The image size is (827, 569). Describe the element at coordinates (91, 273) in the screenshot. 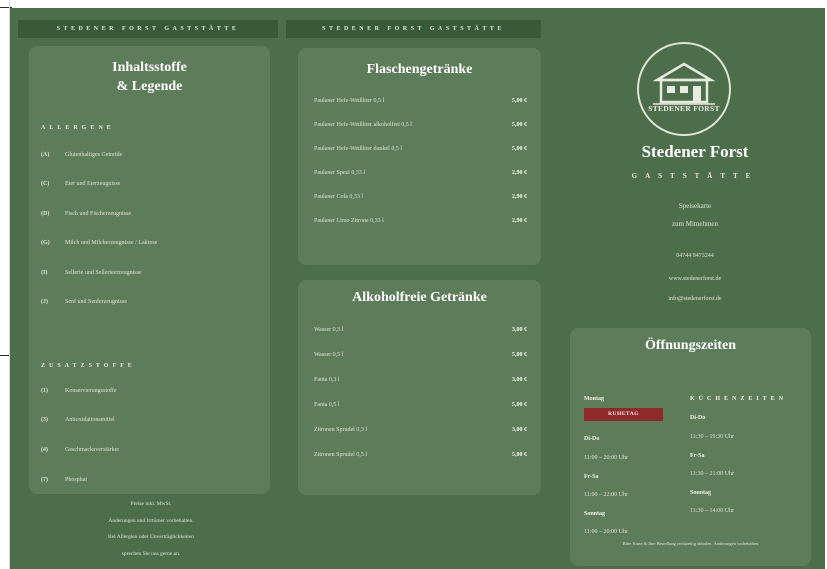

I see `allergen-row: (I) Sellerie und Sellerieerzeugnisse` at that location.